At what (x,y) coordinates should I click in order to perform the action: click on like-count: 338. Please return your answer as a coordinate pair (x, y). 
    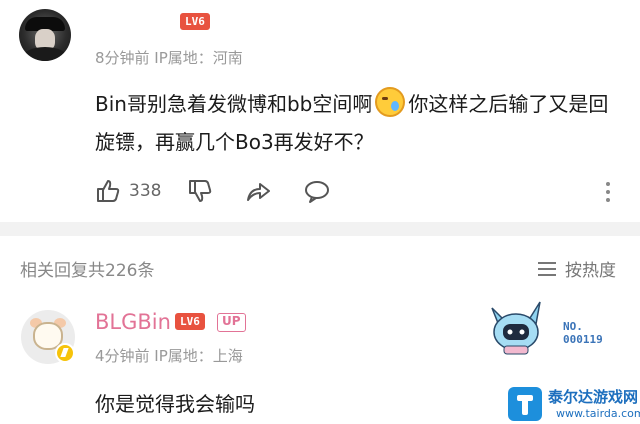
    Looking at the image, I should click on (145, 191).